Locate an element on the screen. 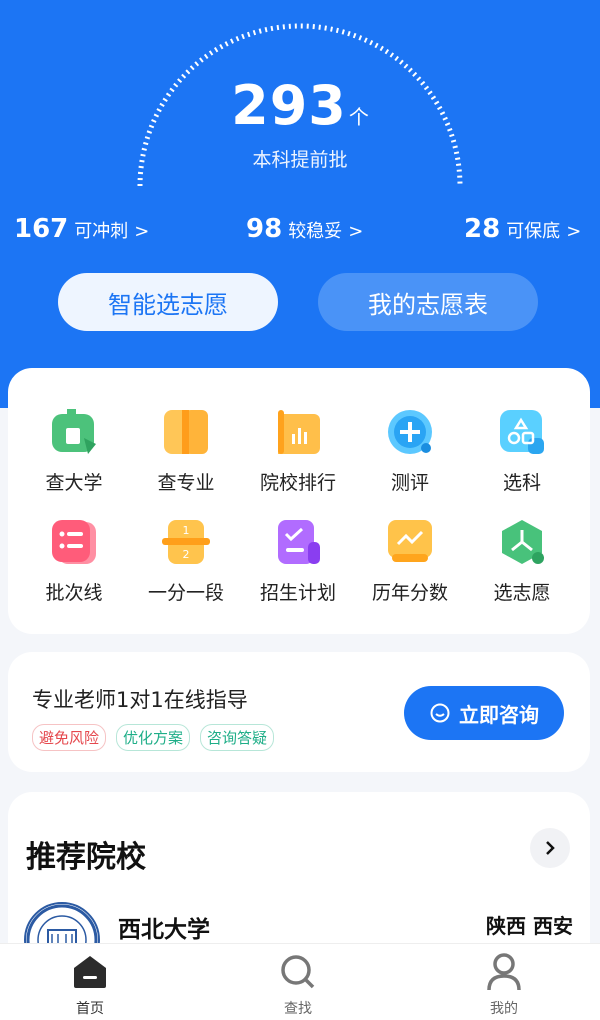 Image resolution: width=600 pixels, height=1020 pixels. chevron-right-icon is located at coordinates (550, 848).